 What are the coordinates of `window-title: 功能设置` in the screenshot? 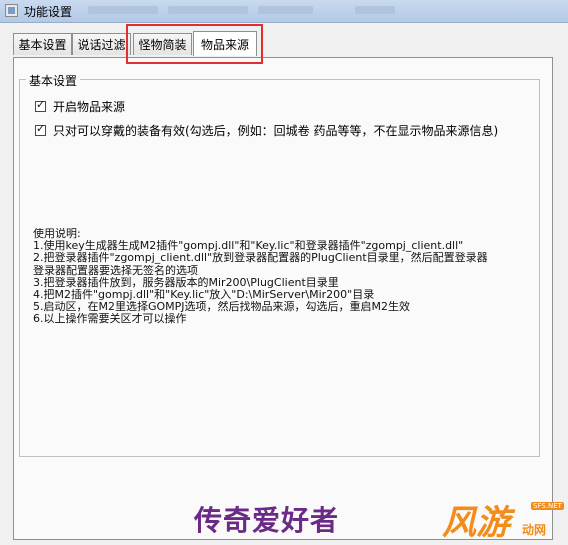 It's located at (48, 12).